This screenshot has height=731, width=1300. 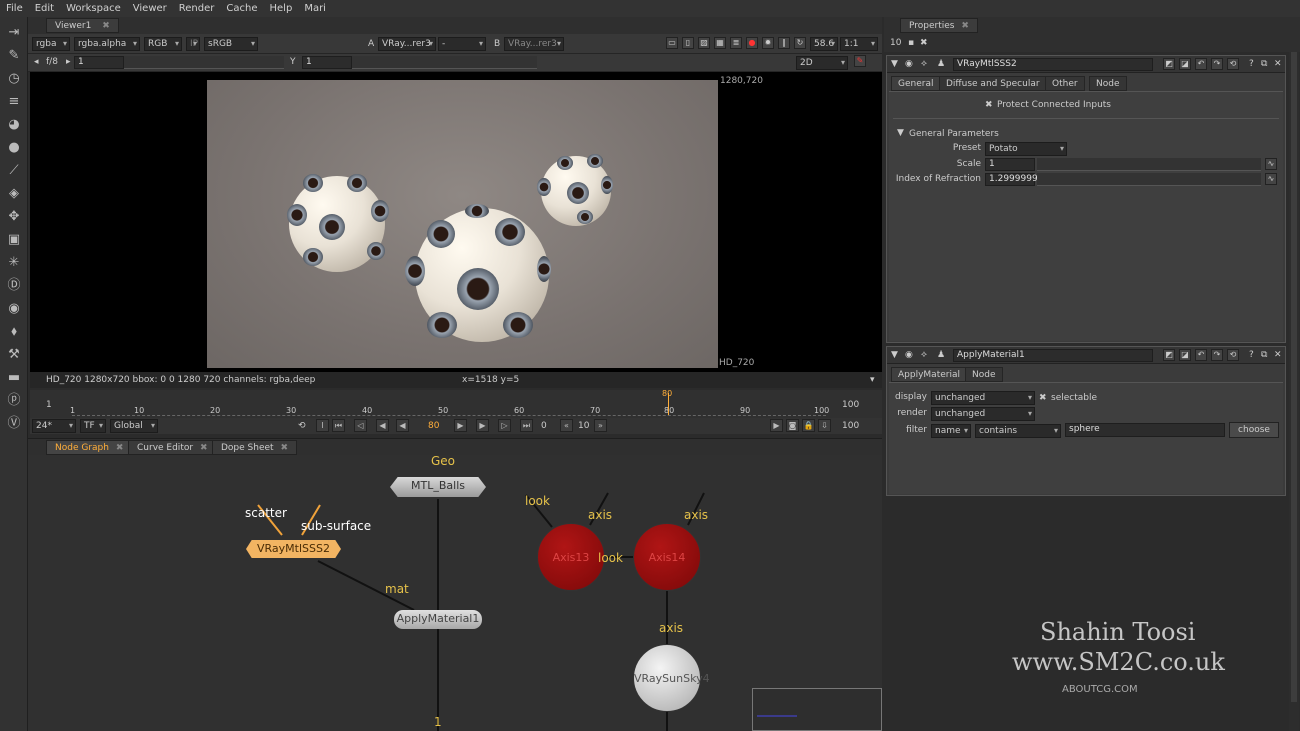 I want to click on color-picker-icon: ♟, so click(x=941, y=355).